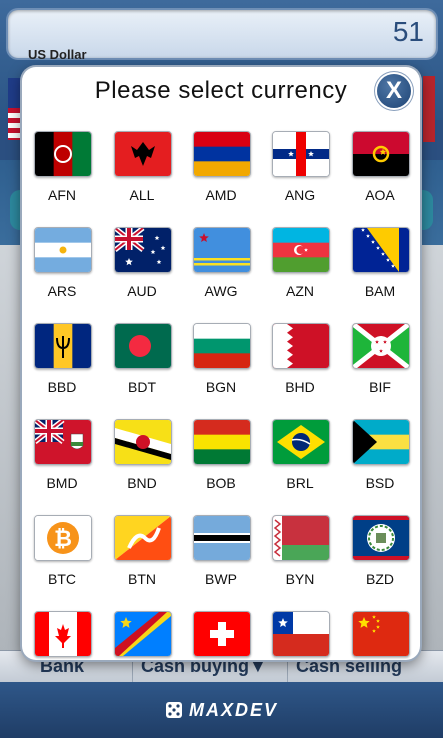 The height and width of the screenshot is (738, 443). Describe the element at coordinates (222, 634) in the screenshot. I see `switzerland-flag-icon` at that location.